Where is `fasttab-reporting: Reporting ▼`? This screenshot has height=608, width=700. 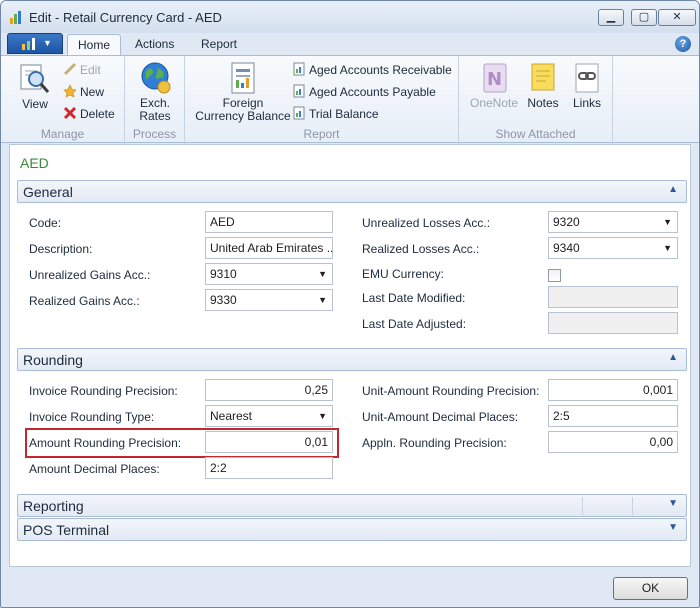
fasttab-reporting: Reporting ▼ is located at coordinates (352, 505).